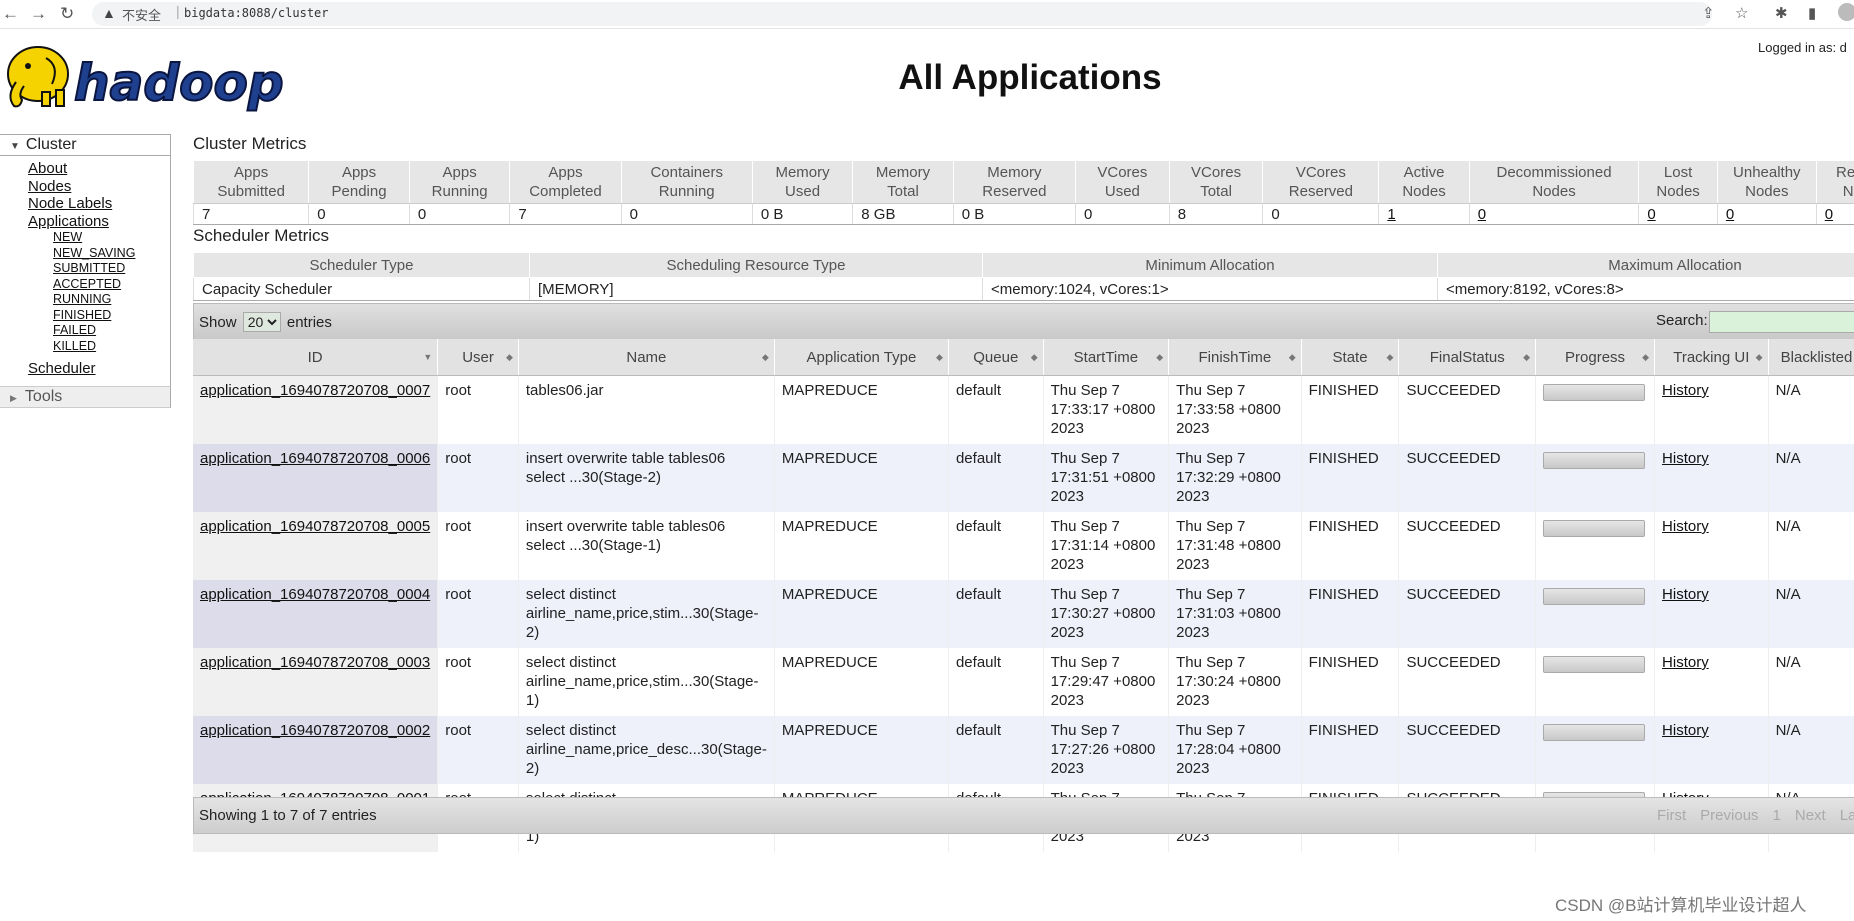 Image resolution: width=1854 pixels, height=921 pixels. I want to click on state-link-running: RUNNING, so click(111, 300).